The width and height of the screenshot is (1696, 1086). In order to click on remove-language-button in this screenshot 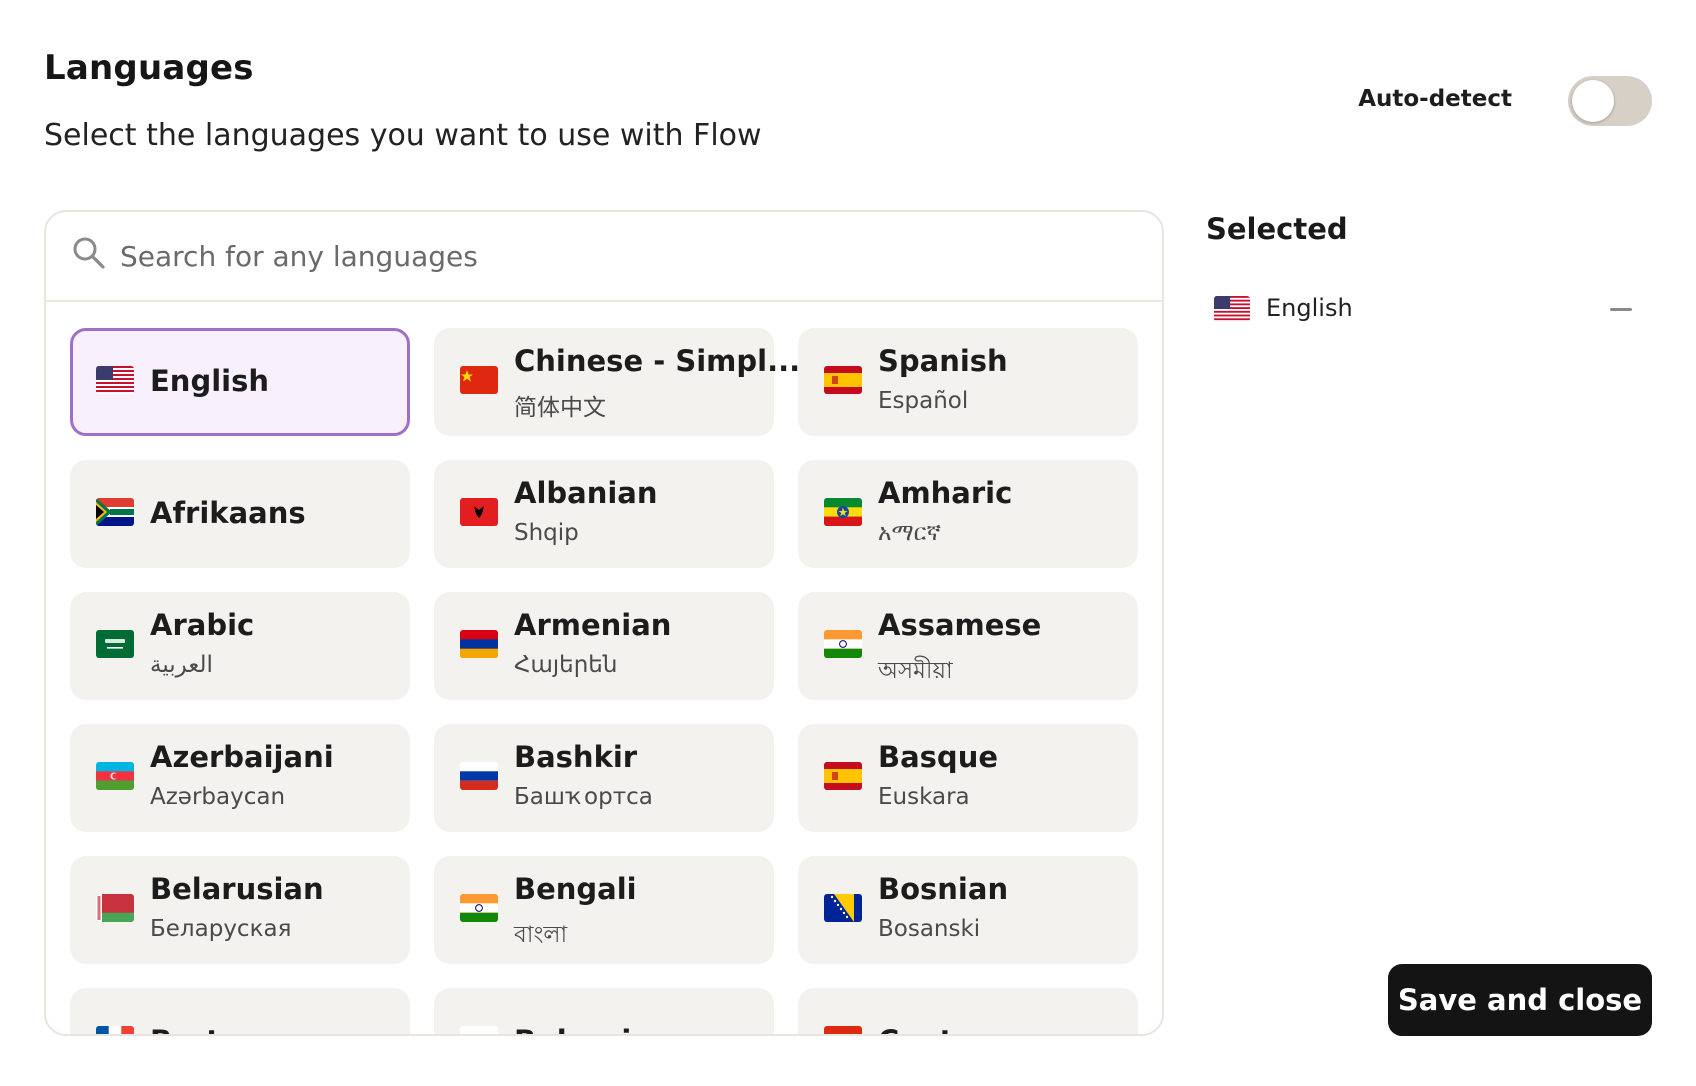, I will do `click(1621, 310)`.